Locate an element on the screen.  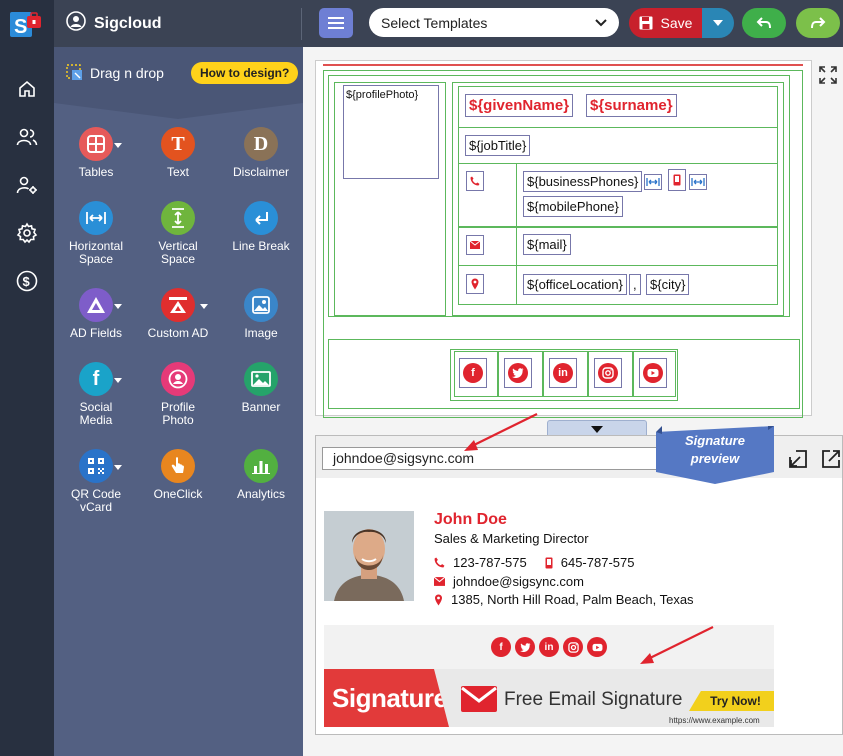
redo-button is located at coordinates (818, 23).